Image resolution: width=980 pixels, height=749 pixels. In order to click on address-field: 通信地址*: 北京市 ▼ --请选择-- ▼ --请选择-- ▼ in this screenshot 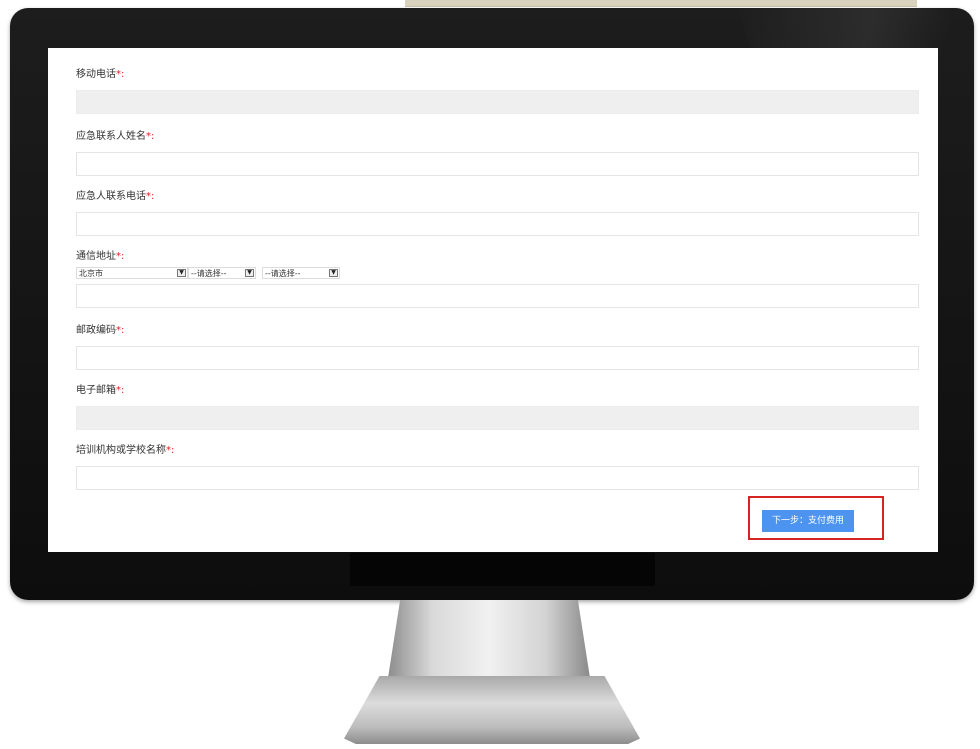, I will do `click(497, 279)`.